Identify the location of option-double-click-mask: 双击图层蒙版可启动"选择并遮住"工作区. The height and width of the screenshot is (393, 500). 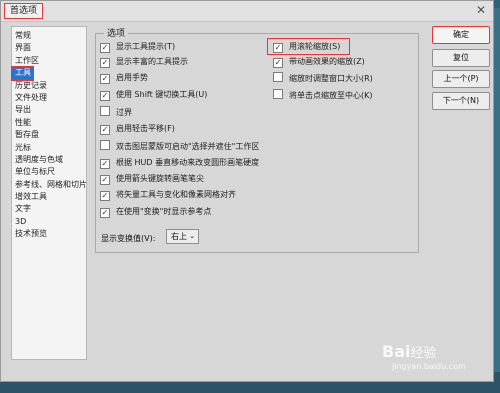
(179, 146).